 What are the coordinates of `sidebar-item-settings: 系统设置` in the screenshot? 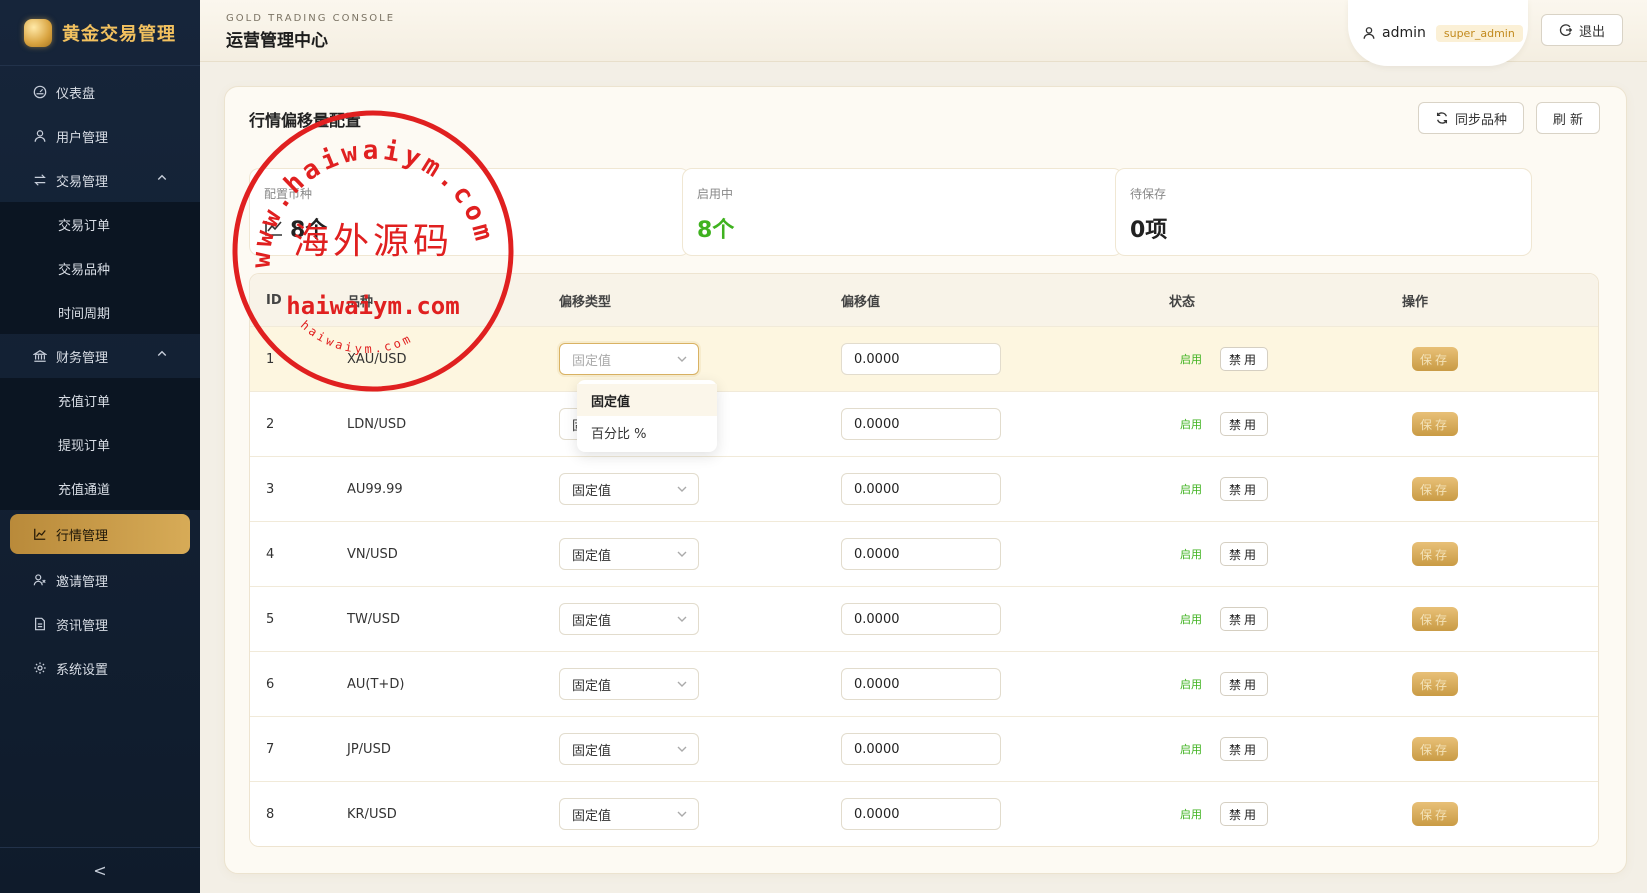 It's located at (100, 668).